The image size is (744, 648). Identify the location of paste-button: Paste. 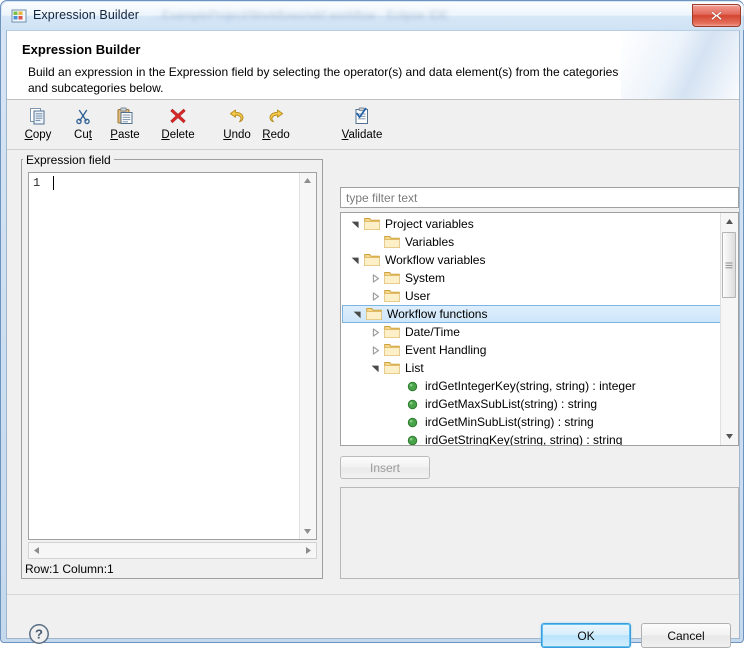
(125, 125).